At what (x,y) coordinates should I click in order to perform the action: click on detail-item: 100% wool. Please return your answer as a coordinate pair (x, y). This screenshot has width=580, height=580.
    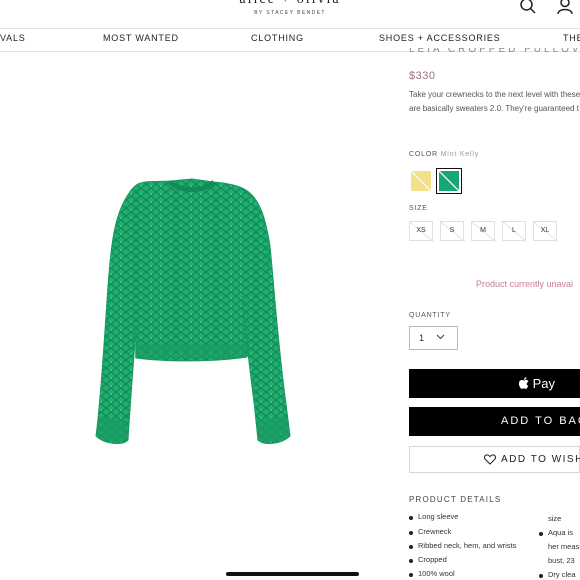
    Looking at the image, I should click on (436, 573).